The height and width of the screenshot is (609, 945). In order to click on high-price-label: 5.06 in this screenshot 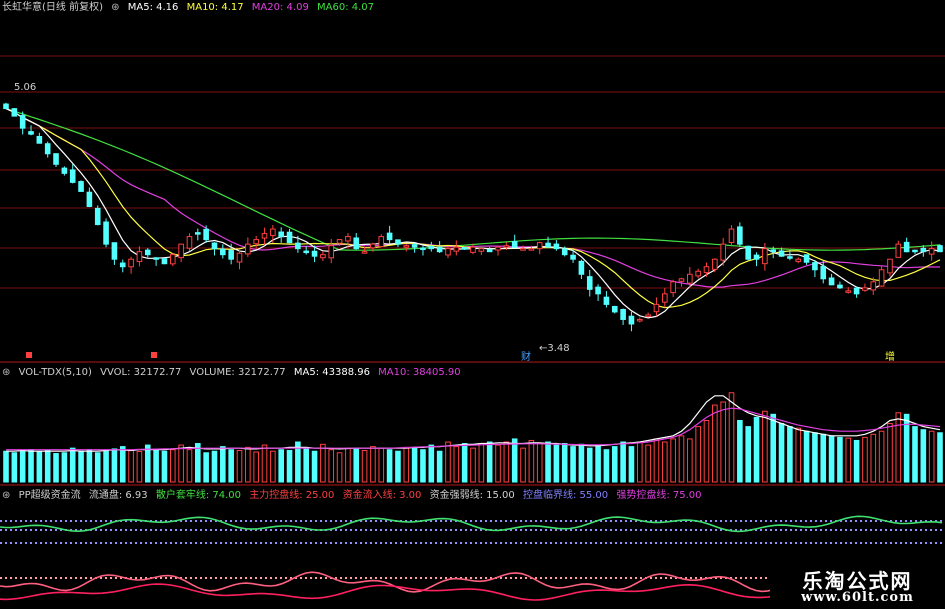, I will do `click(25, 87)`.